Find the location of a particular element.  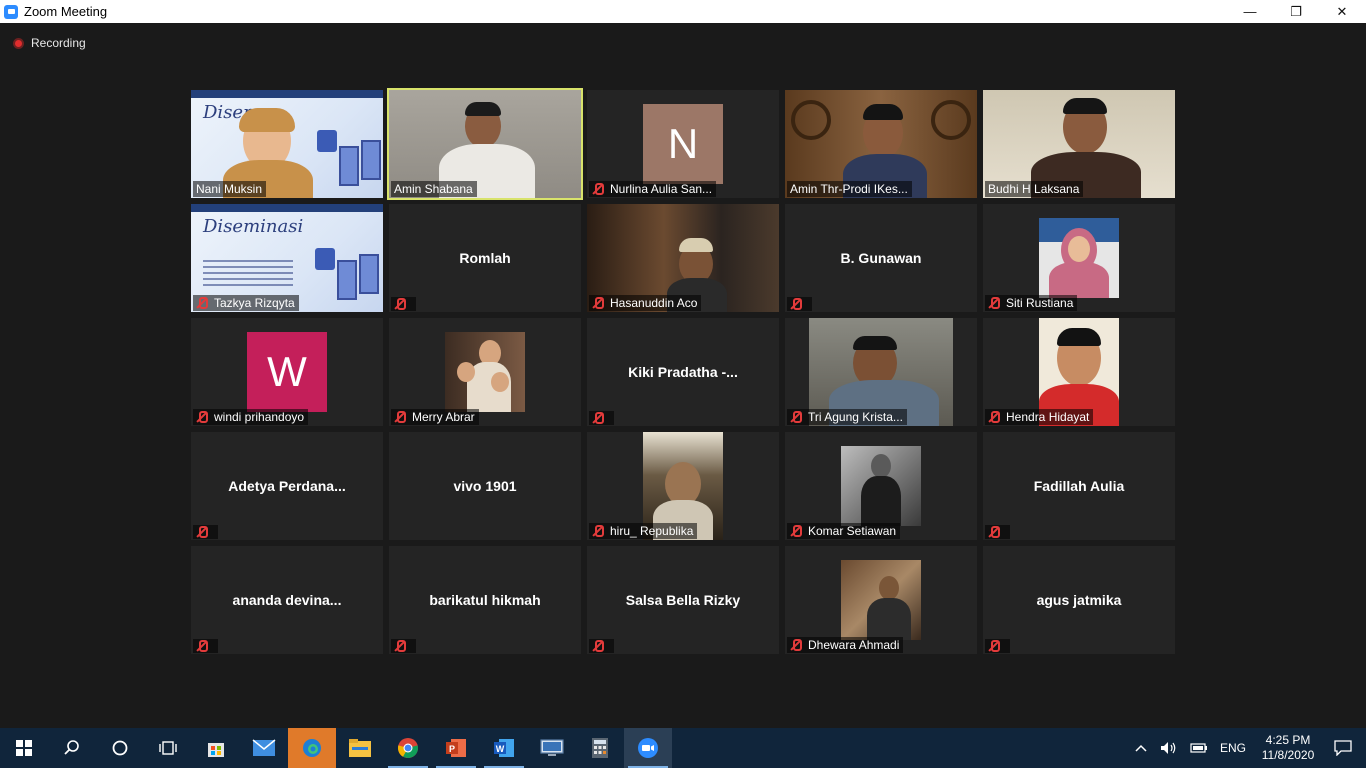

participant-display-name: barikatul hikmah is located at coordinates (485, 600).